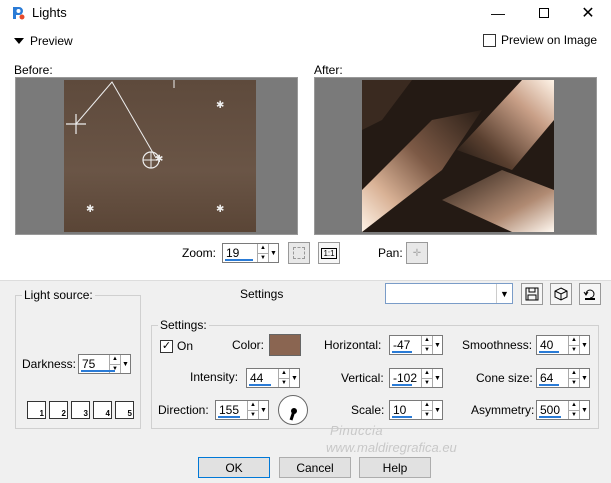 This screenshot has height=483, width=611. I want to click on cone-size-value: 64, so click(546, 378).